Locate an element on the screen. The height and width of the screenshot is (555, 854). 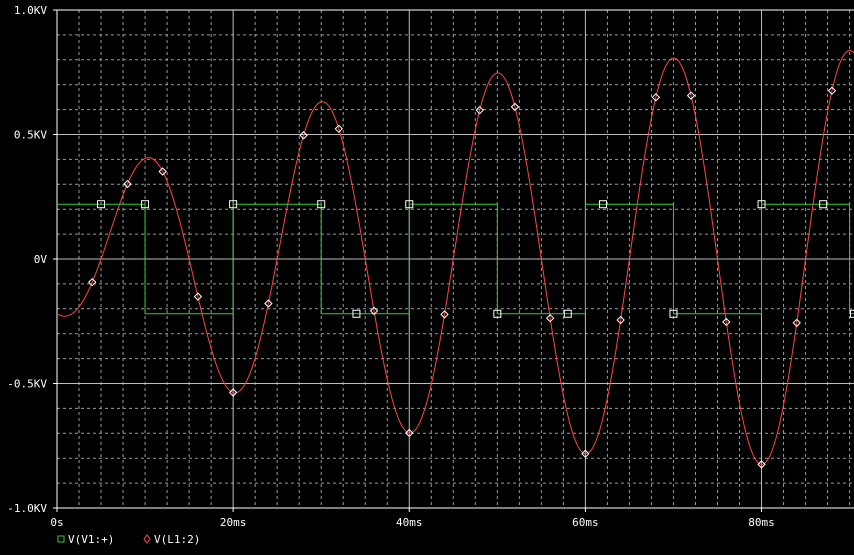
y-tick-label: 0V is located at coordinates (41, 259).